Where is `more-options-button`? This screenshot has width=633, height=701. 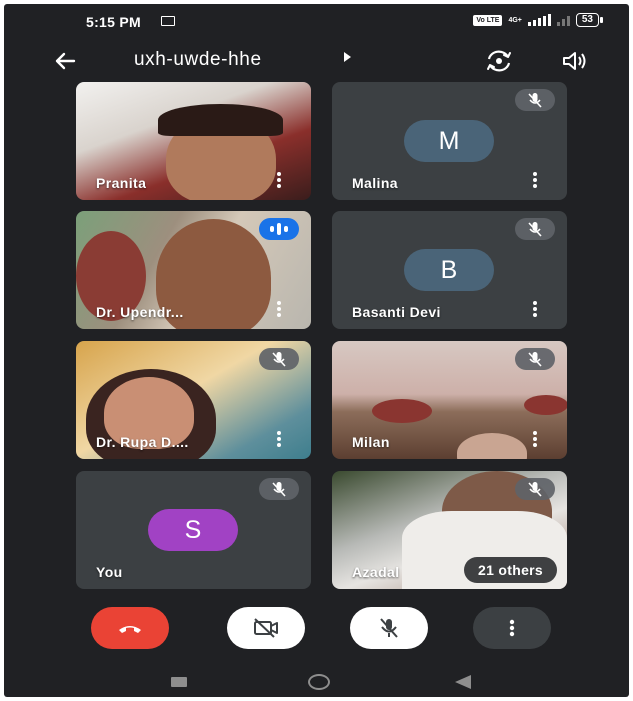 more-options-button is located at coordinates (512, 628).